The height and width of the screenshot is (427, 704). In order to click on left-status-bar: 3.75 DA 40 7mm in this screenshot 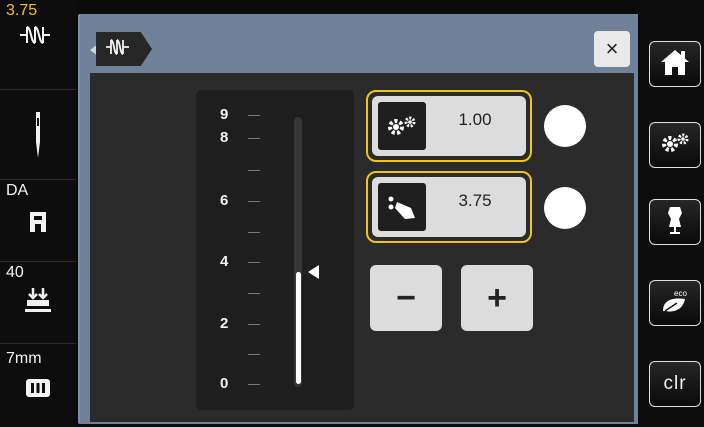, I will do `click(38, 213)`.